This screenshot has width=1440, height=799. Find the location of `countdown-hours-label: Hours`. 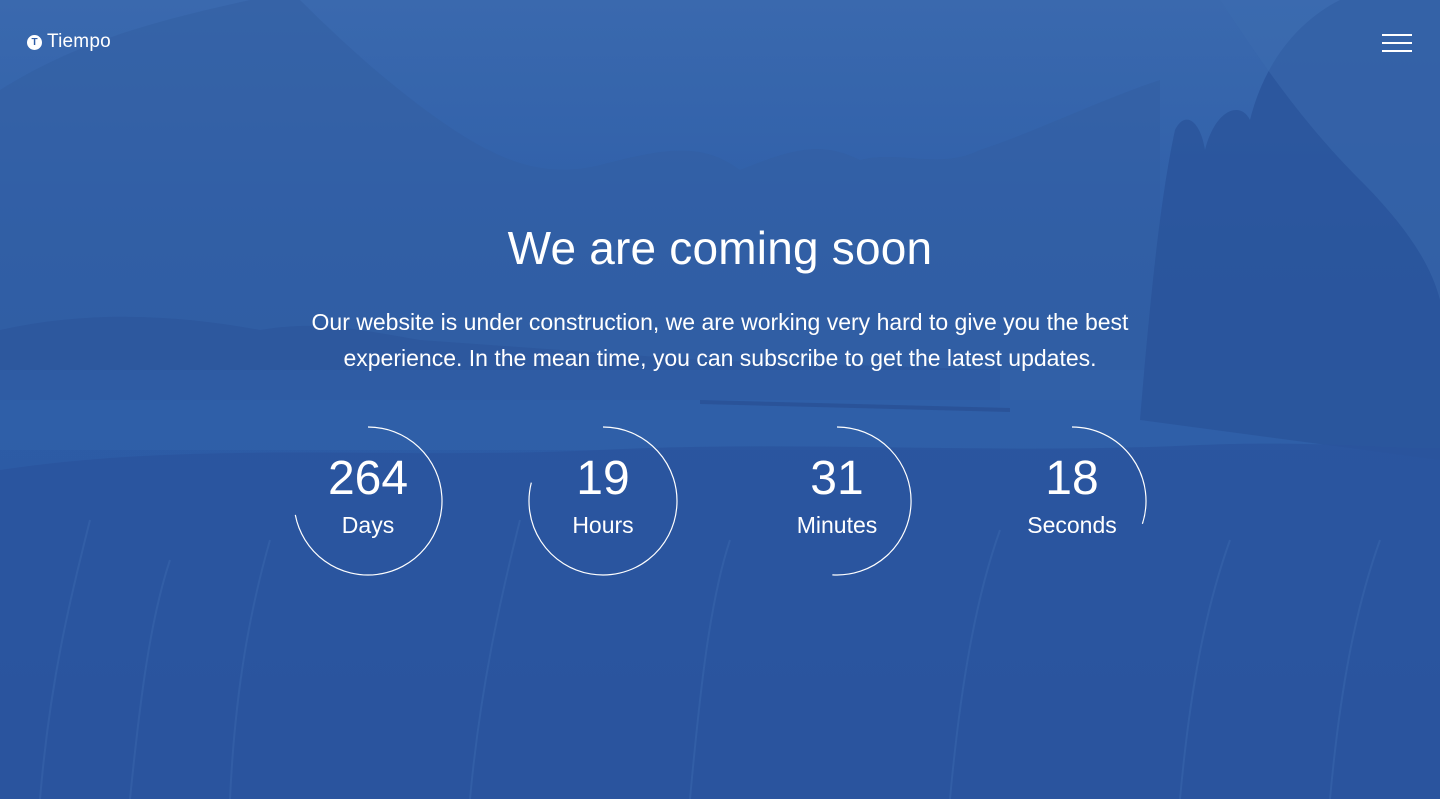

countdown-hours-label: Hours is located at coordinates (603, 525).